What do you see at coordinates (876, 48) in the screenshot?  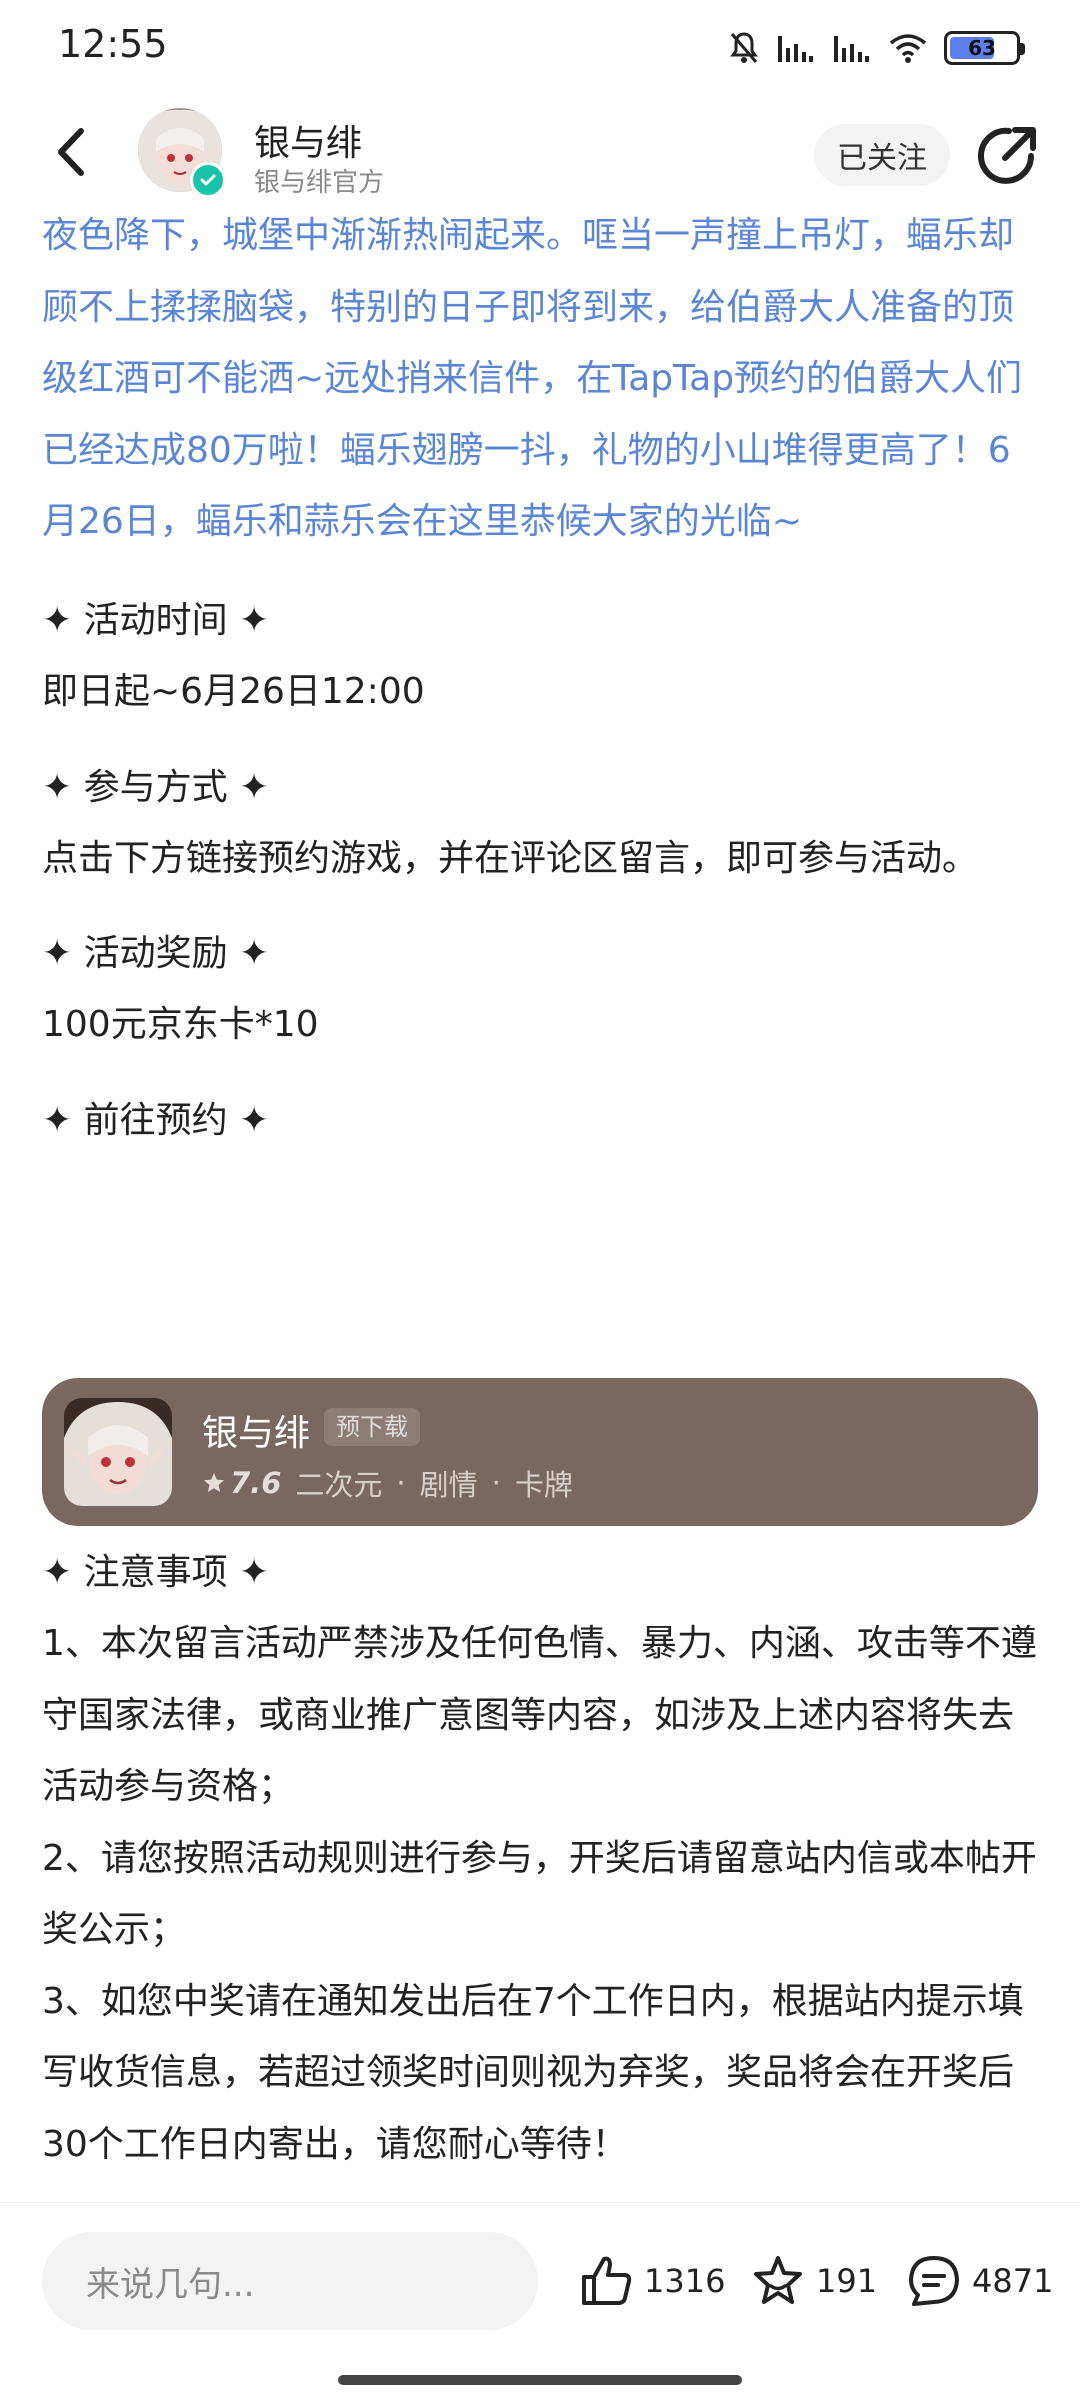 I see `status-icons: 63` at bounding box center [876, 48].